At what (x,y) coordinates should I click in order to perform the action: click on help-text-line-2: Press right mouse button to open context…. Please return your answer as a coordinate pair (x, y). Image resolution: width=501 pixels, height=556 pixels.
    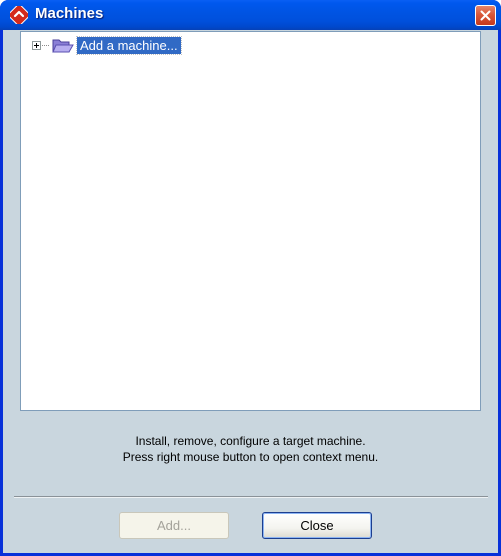
    Looking at the image, I should click on (250, 457).